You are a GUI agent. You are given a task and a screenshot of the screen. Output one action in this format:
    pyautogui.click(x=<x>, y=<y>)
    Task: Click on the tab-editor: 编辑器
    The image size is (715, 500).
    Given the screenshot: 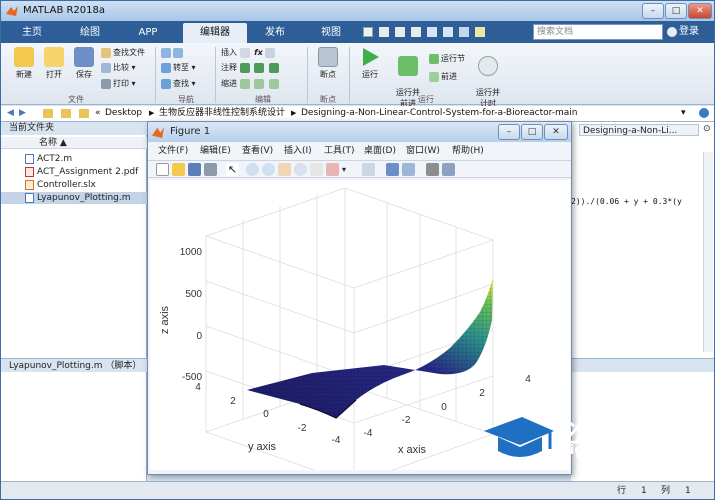 What is the action you would take?
    pyautogui.click(x=215, y=33)
    